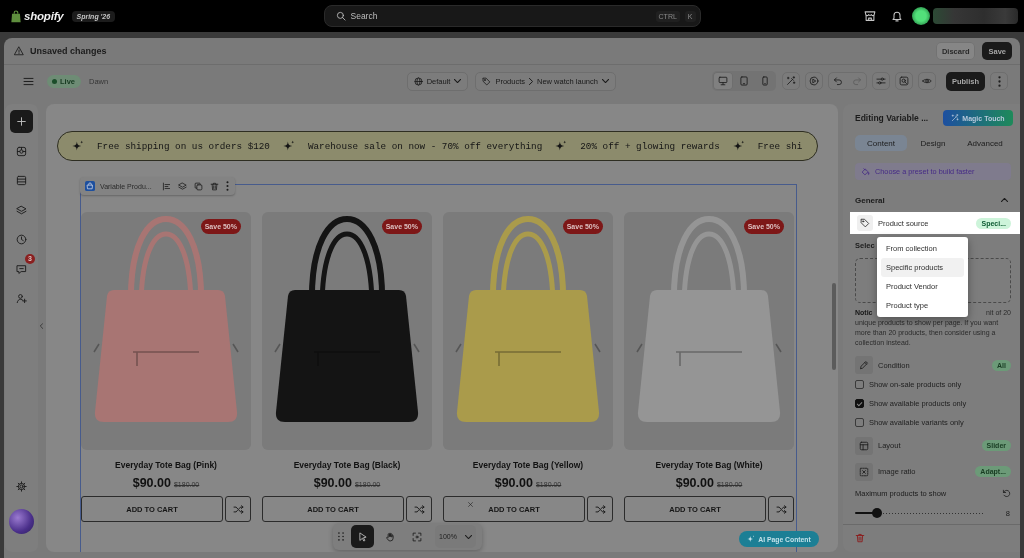 This screenshot has width=1024, height=558. I want to click on announcement-text: Warehouse sale on now - 70% off everything, so click(425, 146).